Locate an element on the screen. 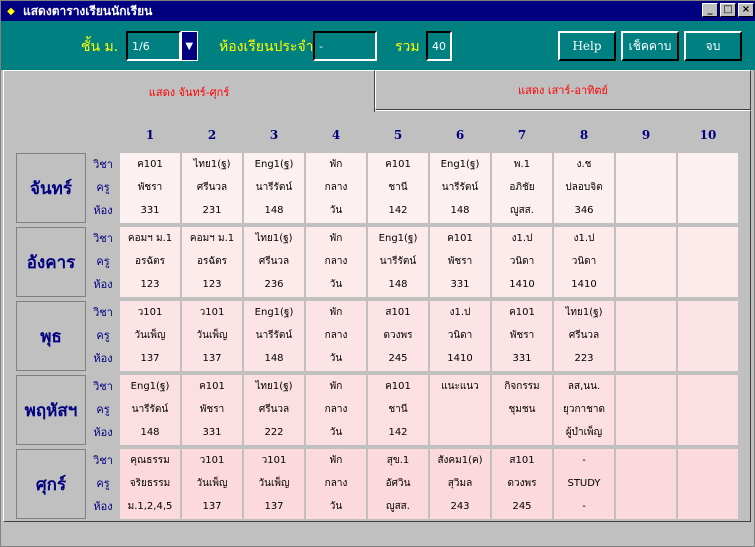  timetable-cell: ไทย1(ฐ) ศรีนวล 222 is located at coordinates (274, 410).